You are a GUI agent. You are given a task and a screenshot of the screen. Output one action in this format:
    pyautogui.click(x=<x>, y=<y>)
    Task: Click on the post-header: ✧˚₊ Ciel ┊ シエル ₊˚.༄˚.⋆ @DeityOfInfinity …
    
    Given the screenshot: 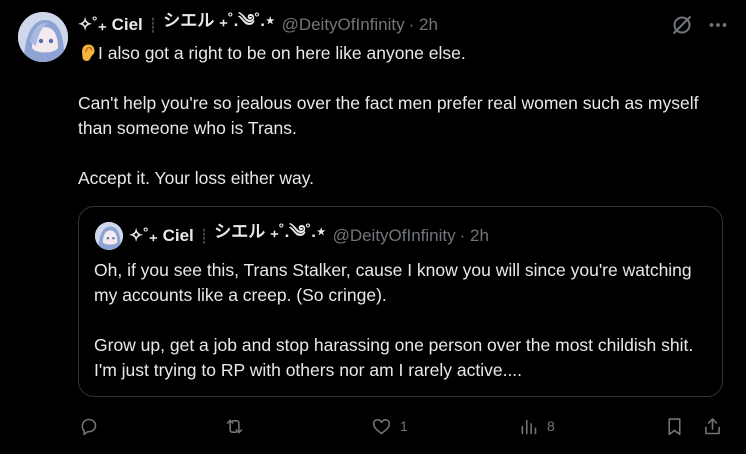 What is the action you would take?
    pyautogui.click(x=403, y=24)
    